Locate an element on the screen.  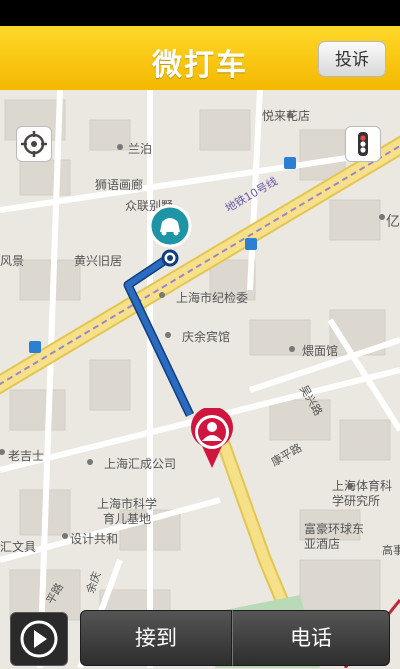
traffic-light-icon is located at coordinates (363, 144).